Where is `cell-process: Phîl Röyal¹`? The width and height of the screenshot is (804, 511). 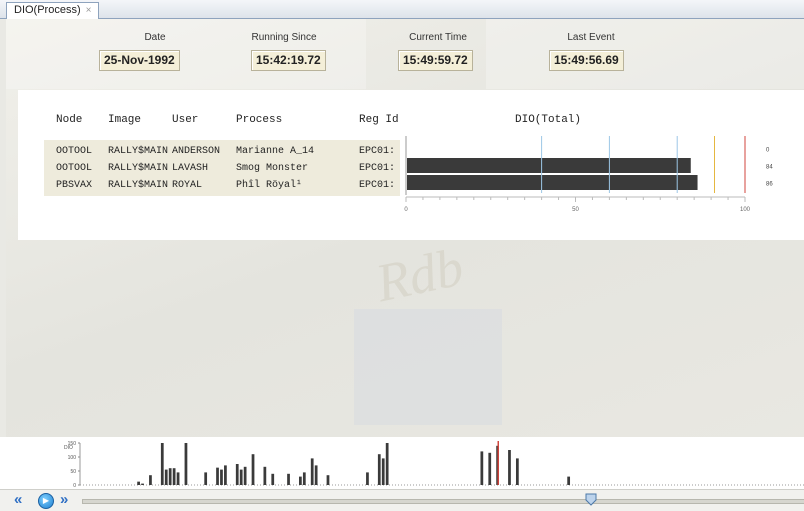 cell-process: Phîl Röyal¹ is located at coordinates (269, 185).